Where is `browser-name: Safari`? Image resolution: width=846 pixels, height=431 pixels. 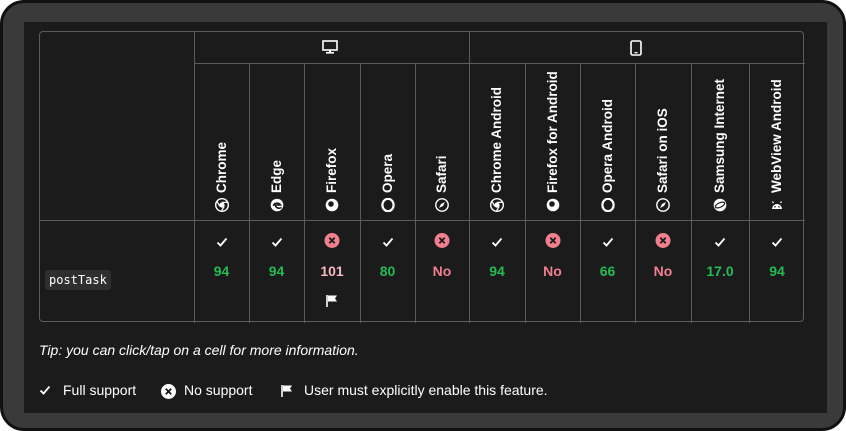 browser-name: Safari is located at coordinates (441, 174).